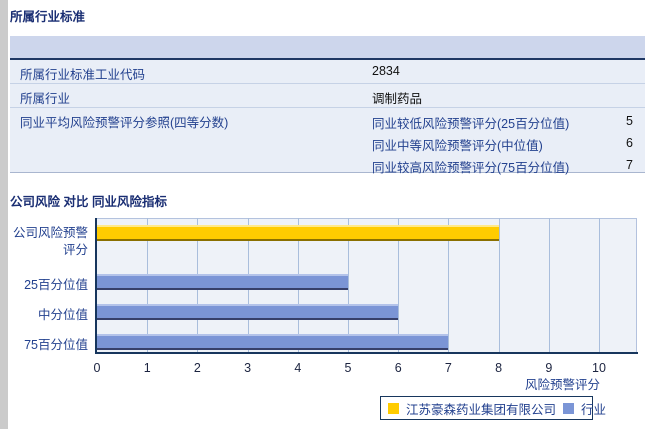  I want to click on category-label: 25百分位值, so click(56, 285).